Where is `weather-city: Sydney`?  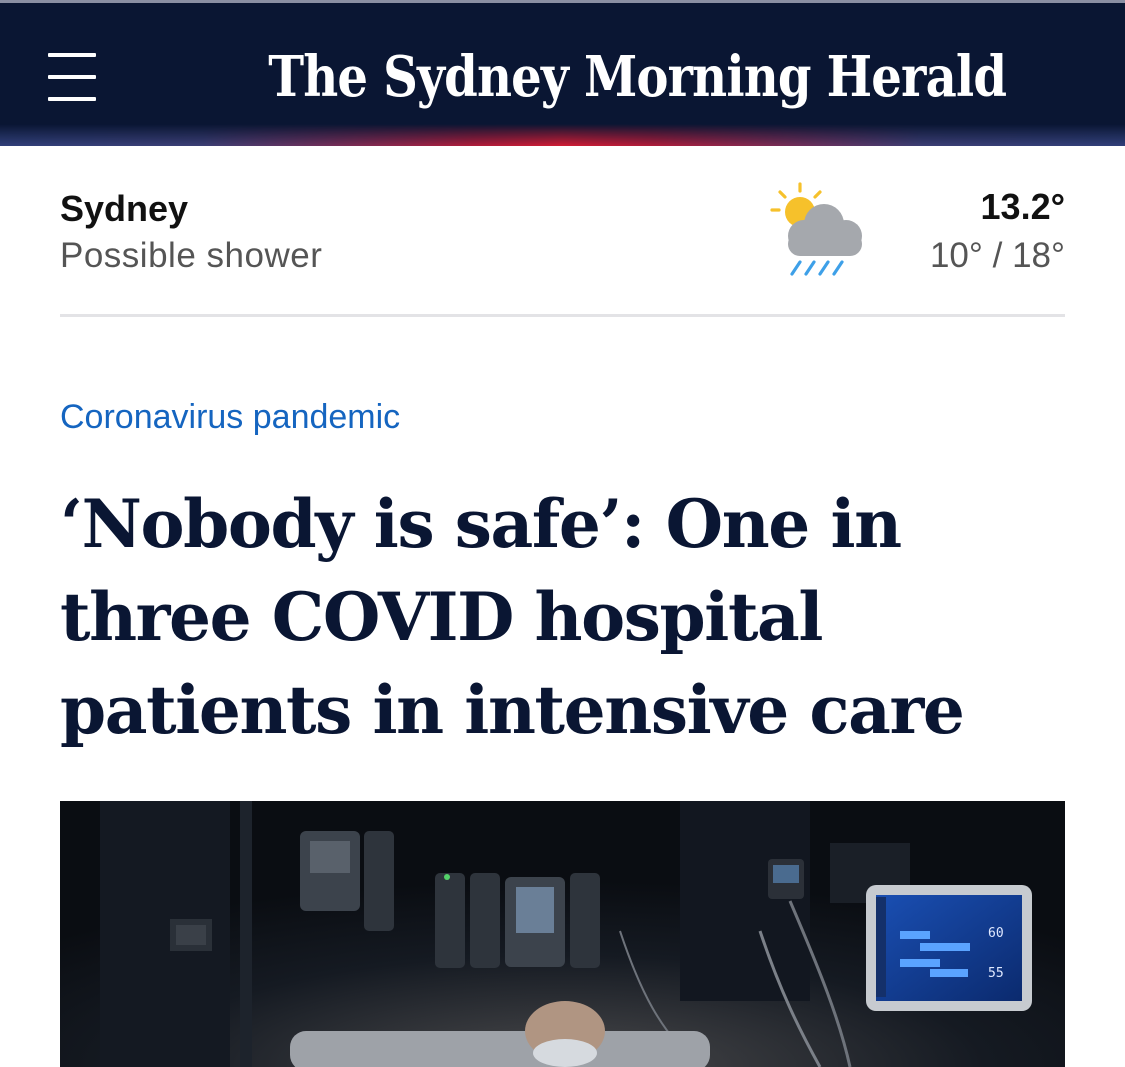
weather-city: Sydney is located at coordinates (124, 208).